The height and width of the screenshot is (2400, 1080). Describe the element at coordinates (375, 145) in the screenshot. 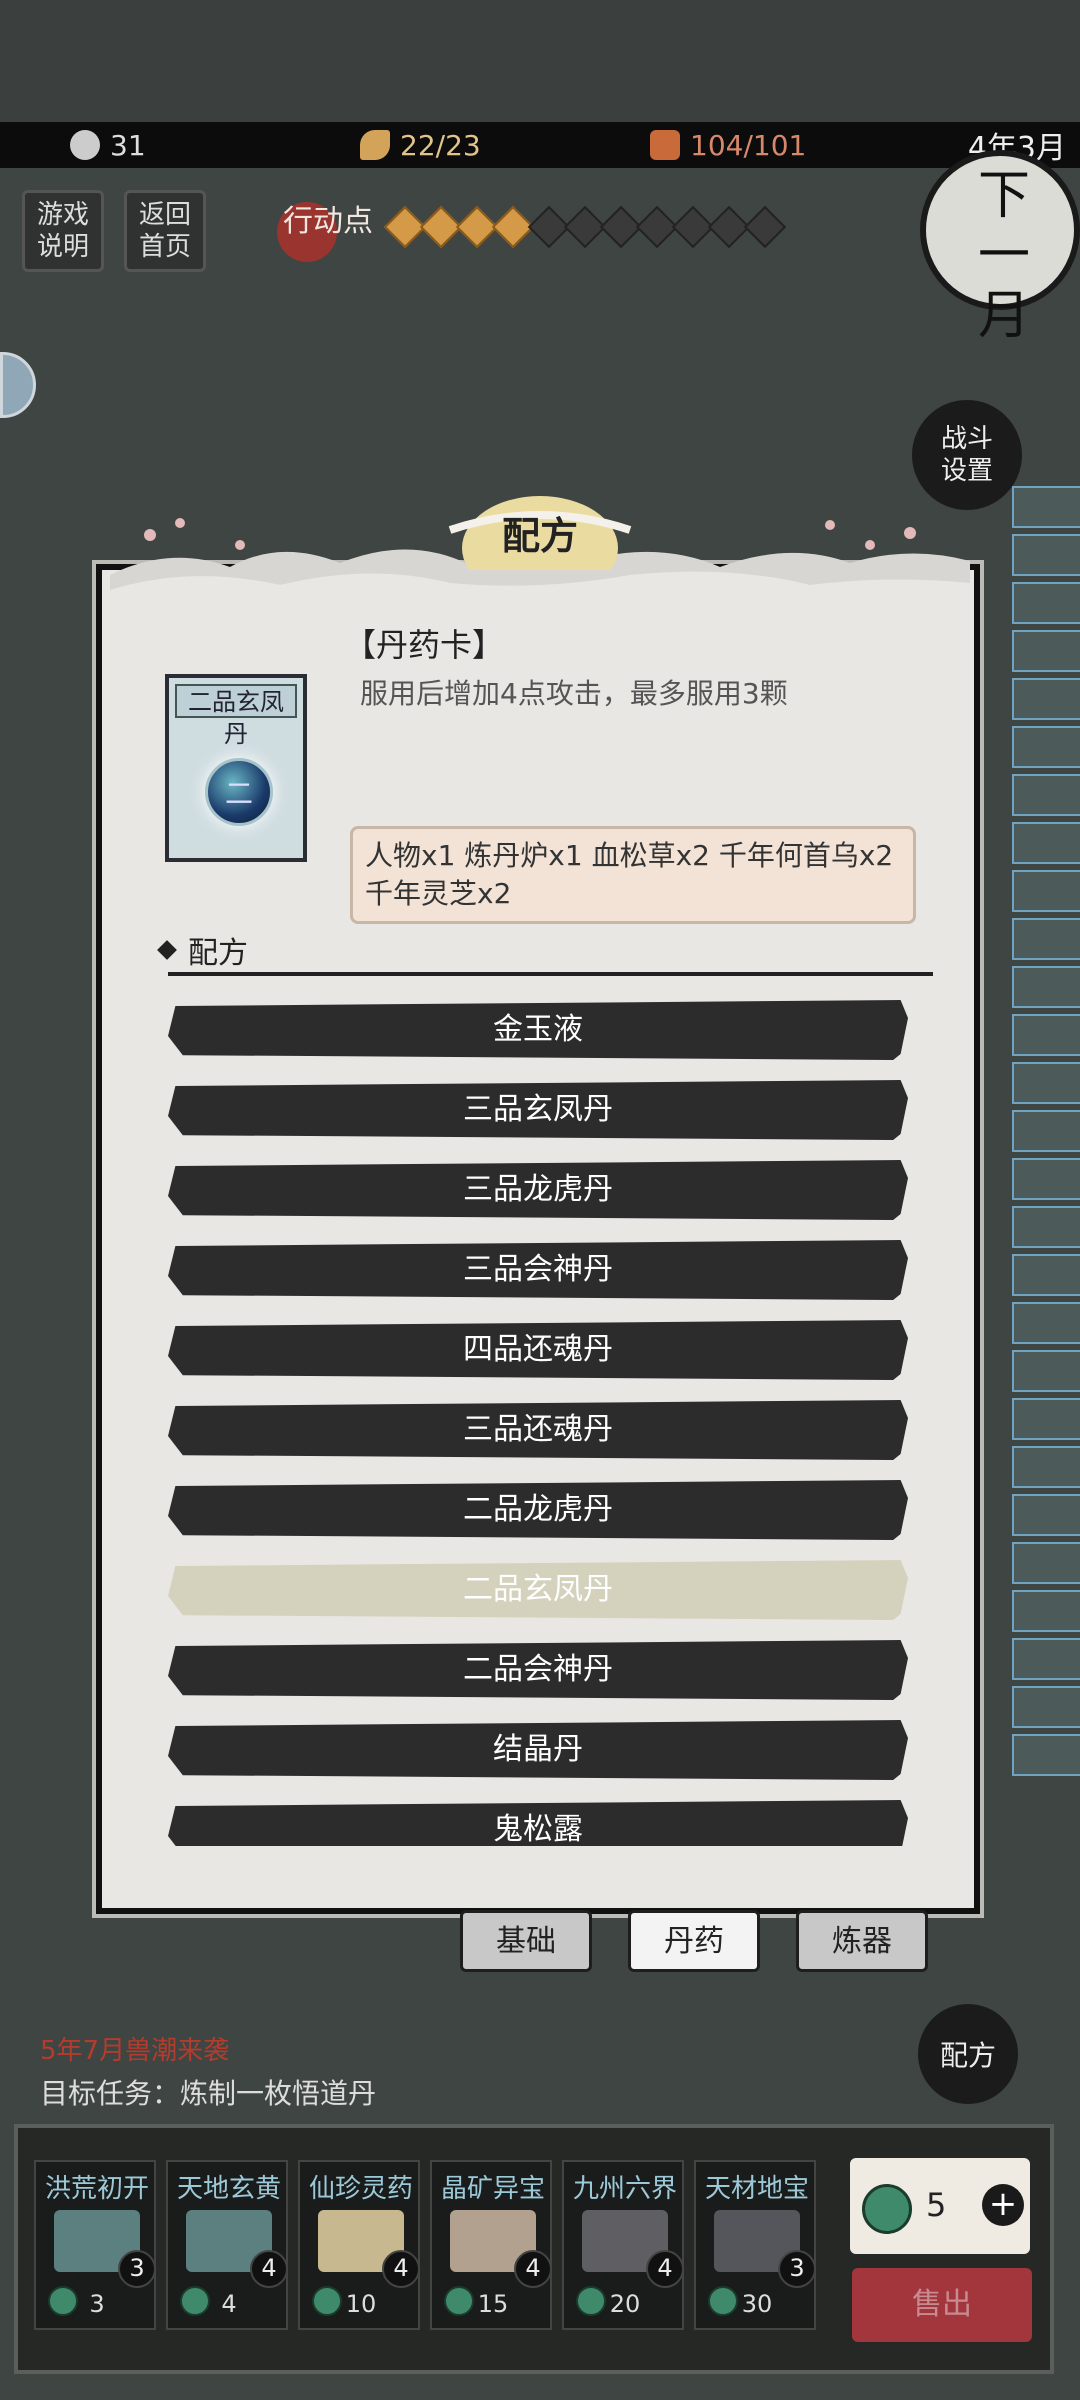

I see `drumstick-icon` at that location.